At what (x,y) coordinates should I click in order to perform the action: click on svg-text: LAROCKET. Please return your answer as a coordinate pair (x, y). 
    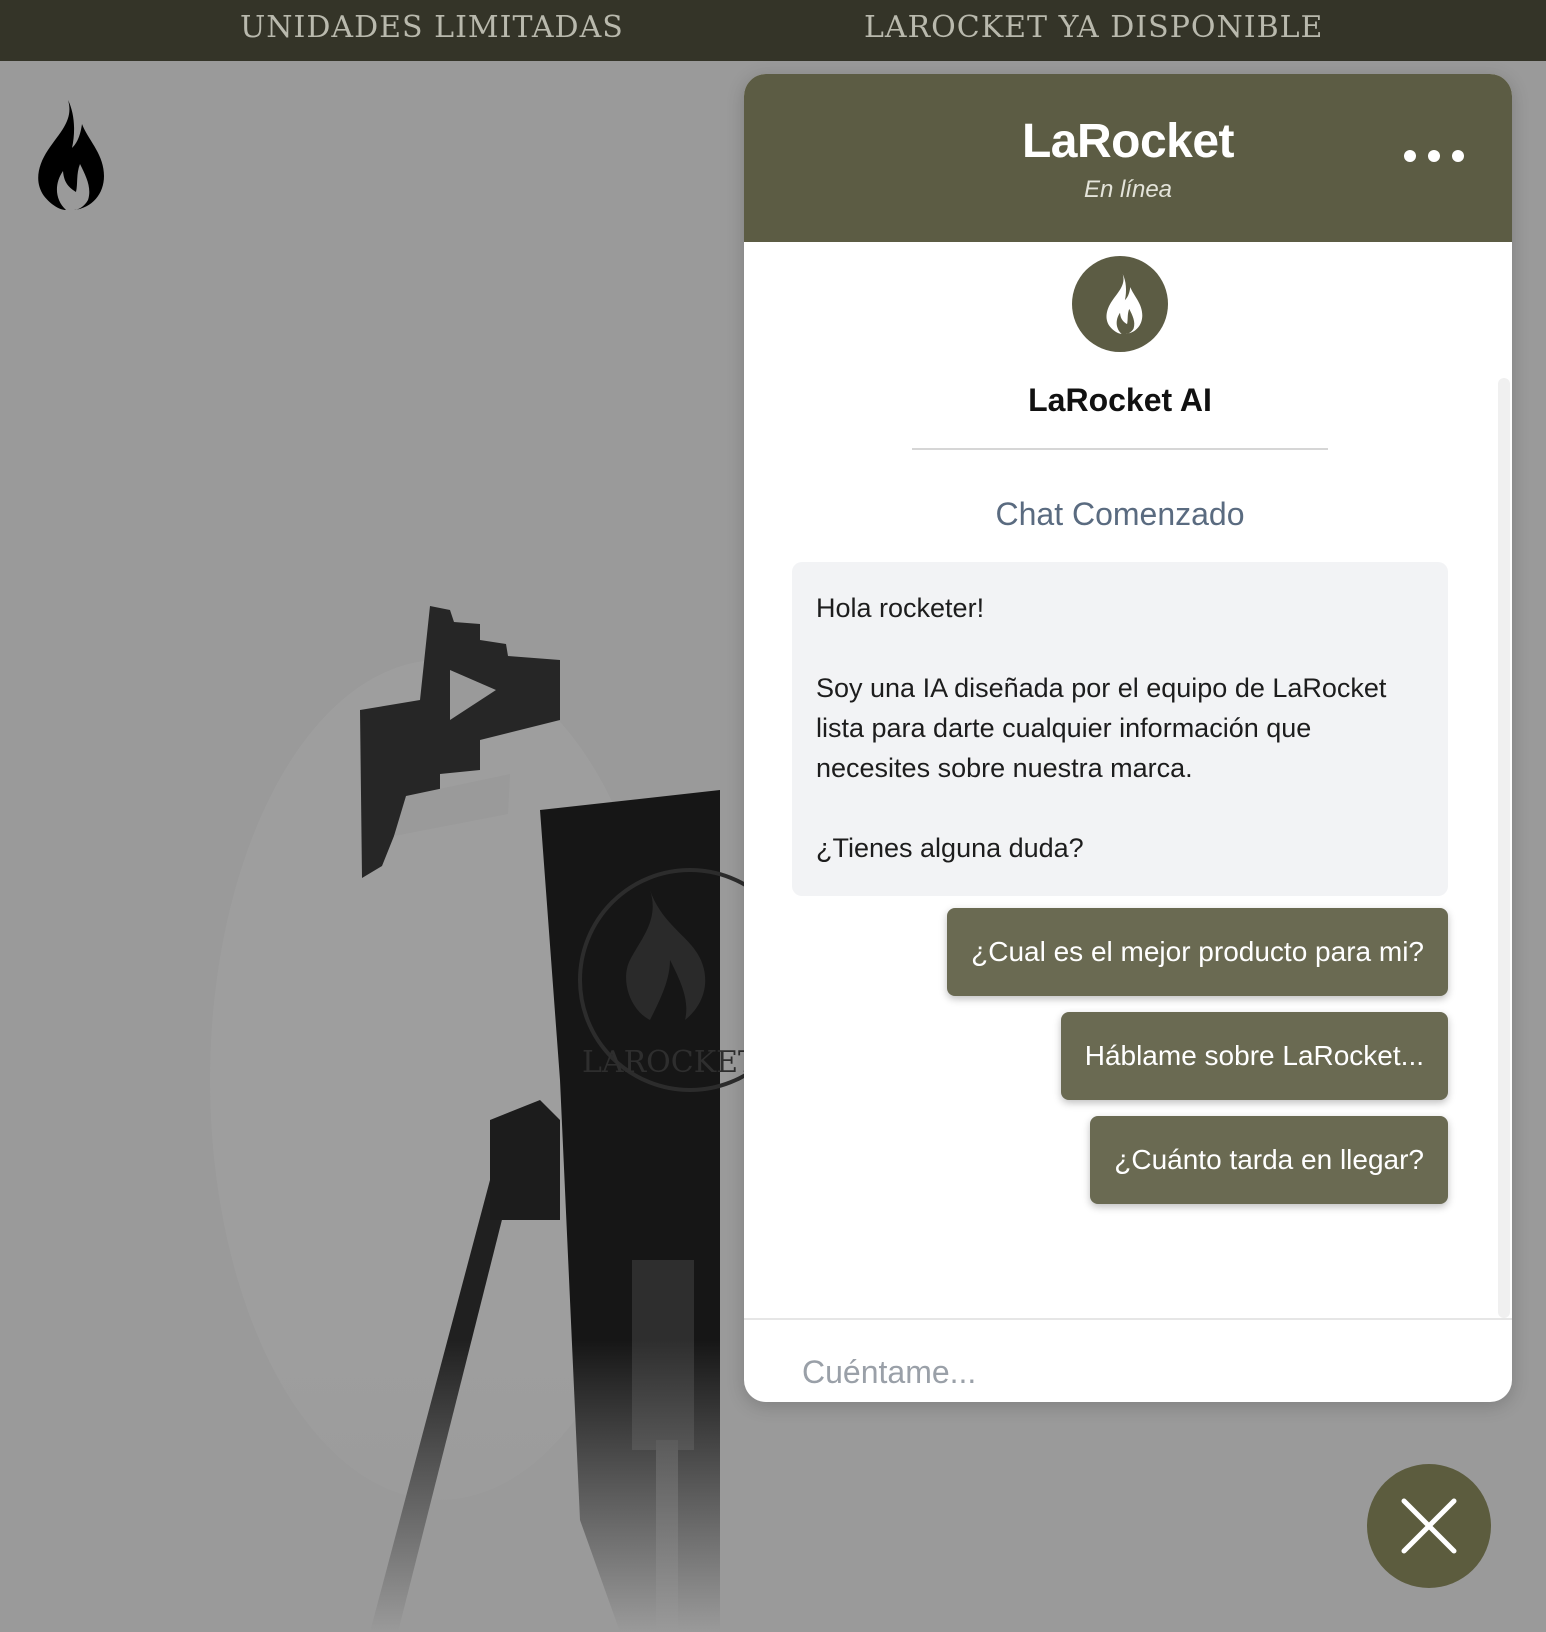
    Looking at the image, I should click on (670, 1062).